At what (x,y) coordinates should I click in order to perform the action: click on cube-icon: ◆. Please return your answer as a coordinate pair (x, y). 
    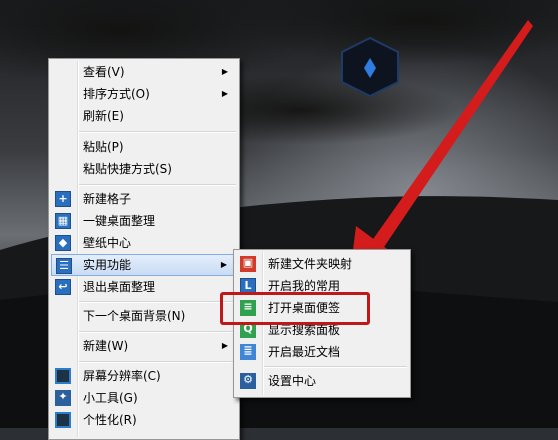
    Looking at the image, I should click on (63, 243).